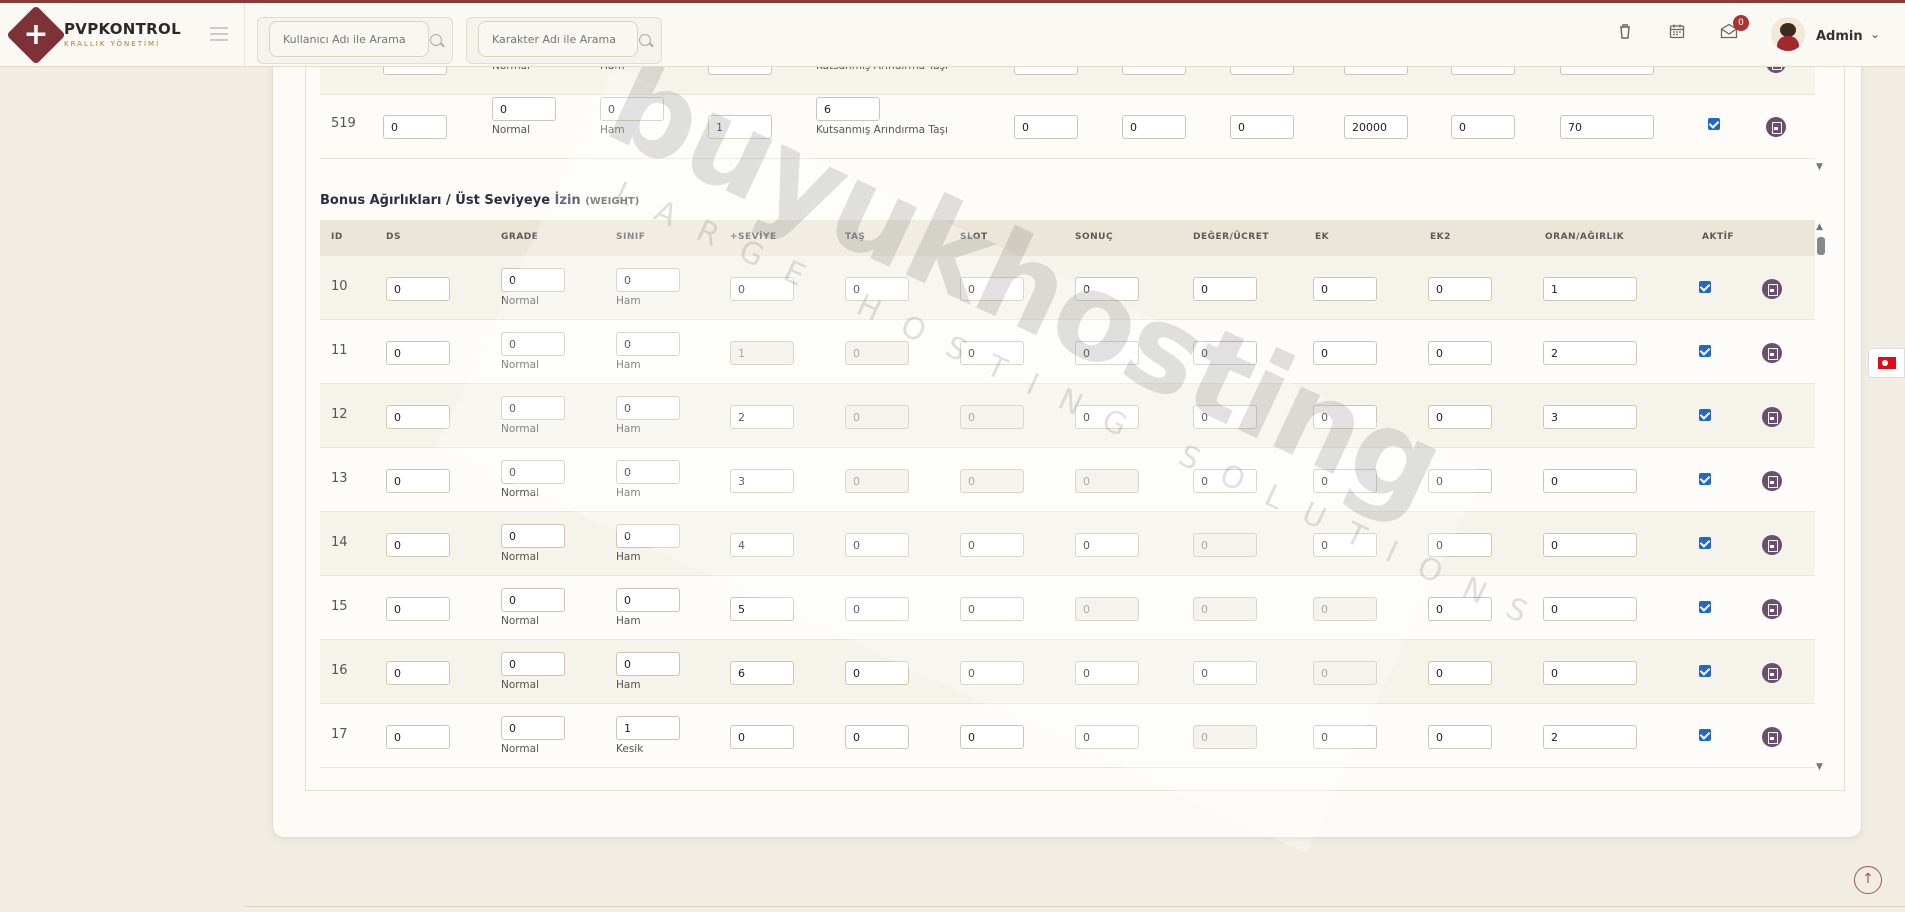 This screenshot has height=912, width=1905. What do you see at coordinates (1788, 34) in the screenshot?
I see `avatar` at bounding box center [1788, 34].